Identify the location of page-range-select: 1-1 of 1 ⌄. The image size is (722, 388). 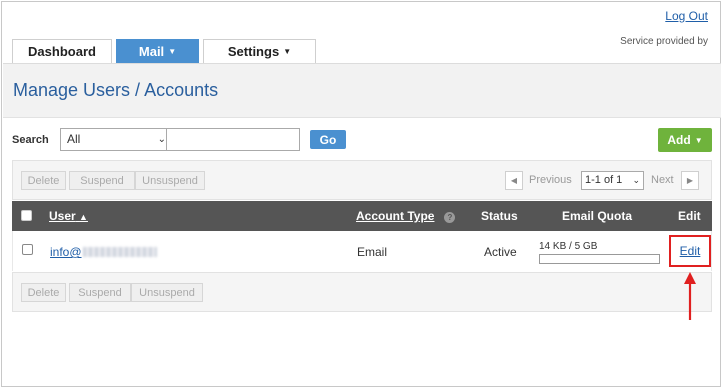
(612, 180).